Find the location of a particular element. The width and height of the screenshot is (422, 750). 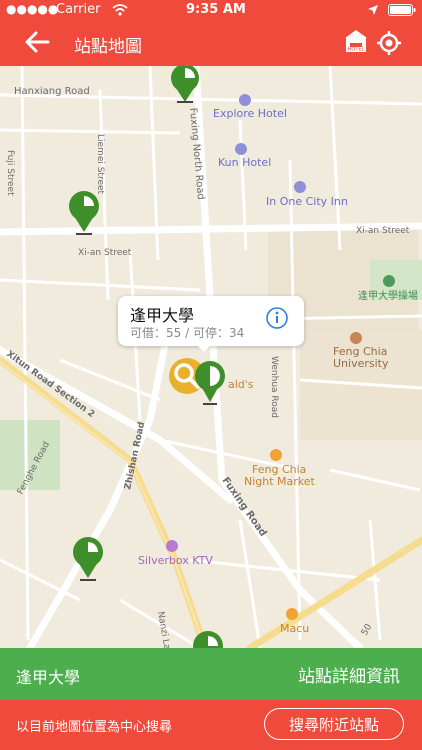

xitun-road-label: Xitun Road Section 2 is located at coordinates (50, 384).